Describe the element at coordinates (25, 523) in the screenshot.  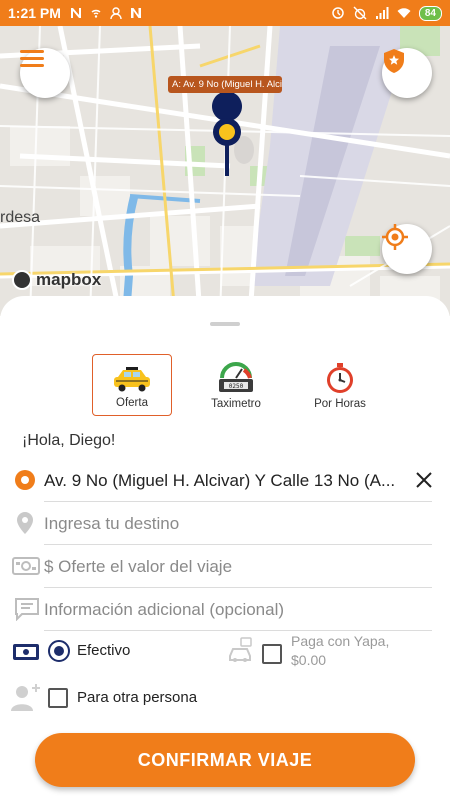
I see `destination-pin-icon` at that location.